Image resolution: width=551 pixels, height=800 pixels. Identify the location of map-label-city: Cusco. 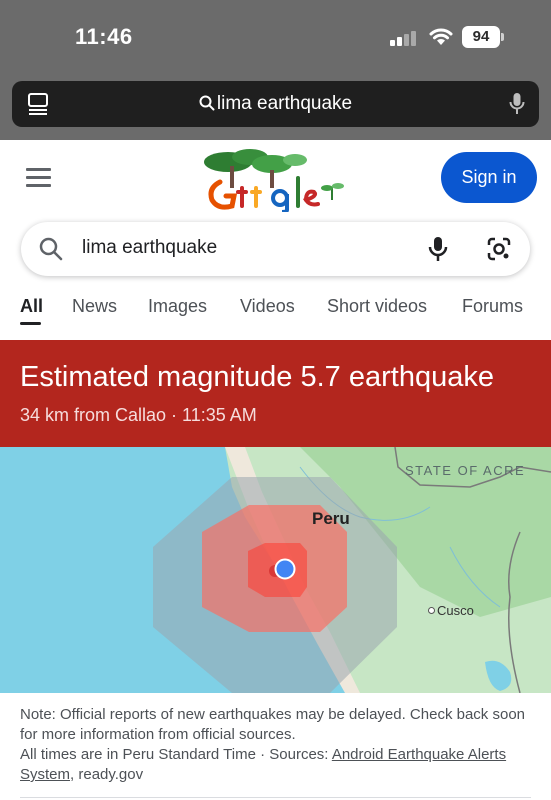
(455, 610).